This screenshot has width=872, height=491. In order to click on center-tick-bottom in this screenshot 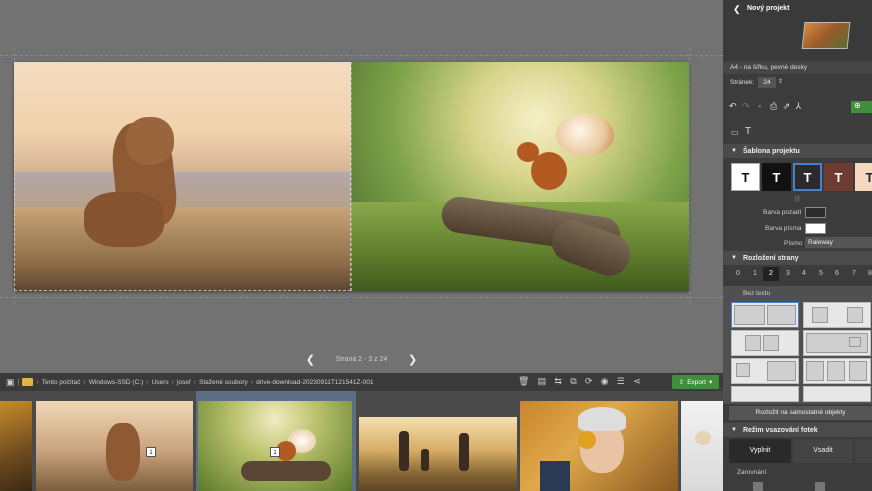, I will do `click(351, 300)`.